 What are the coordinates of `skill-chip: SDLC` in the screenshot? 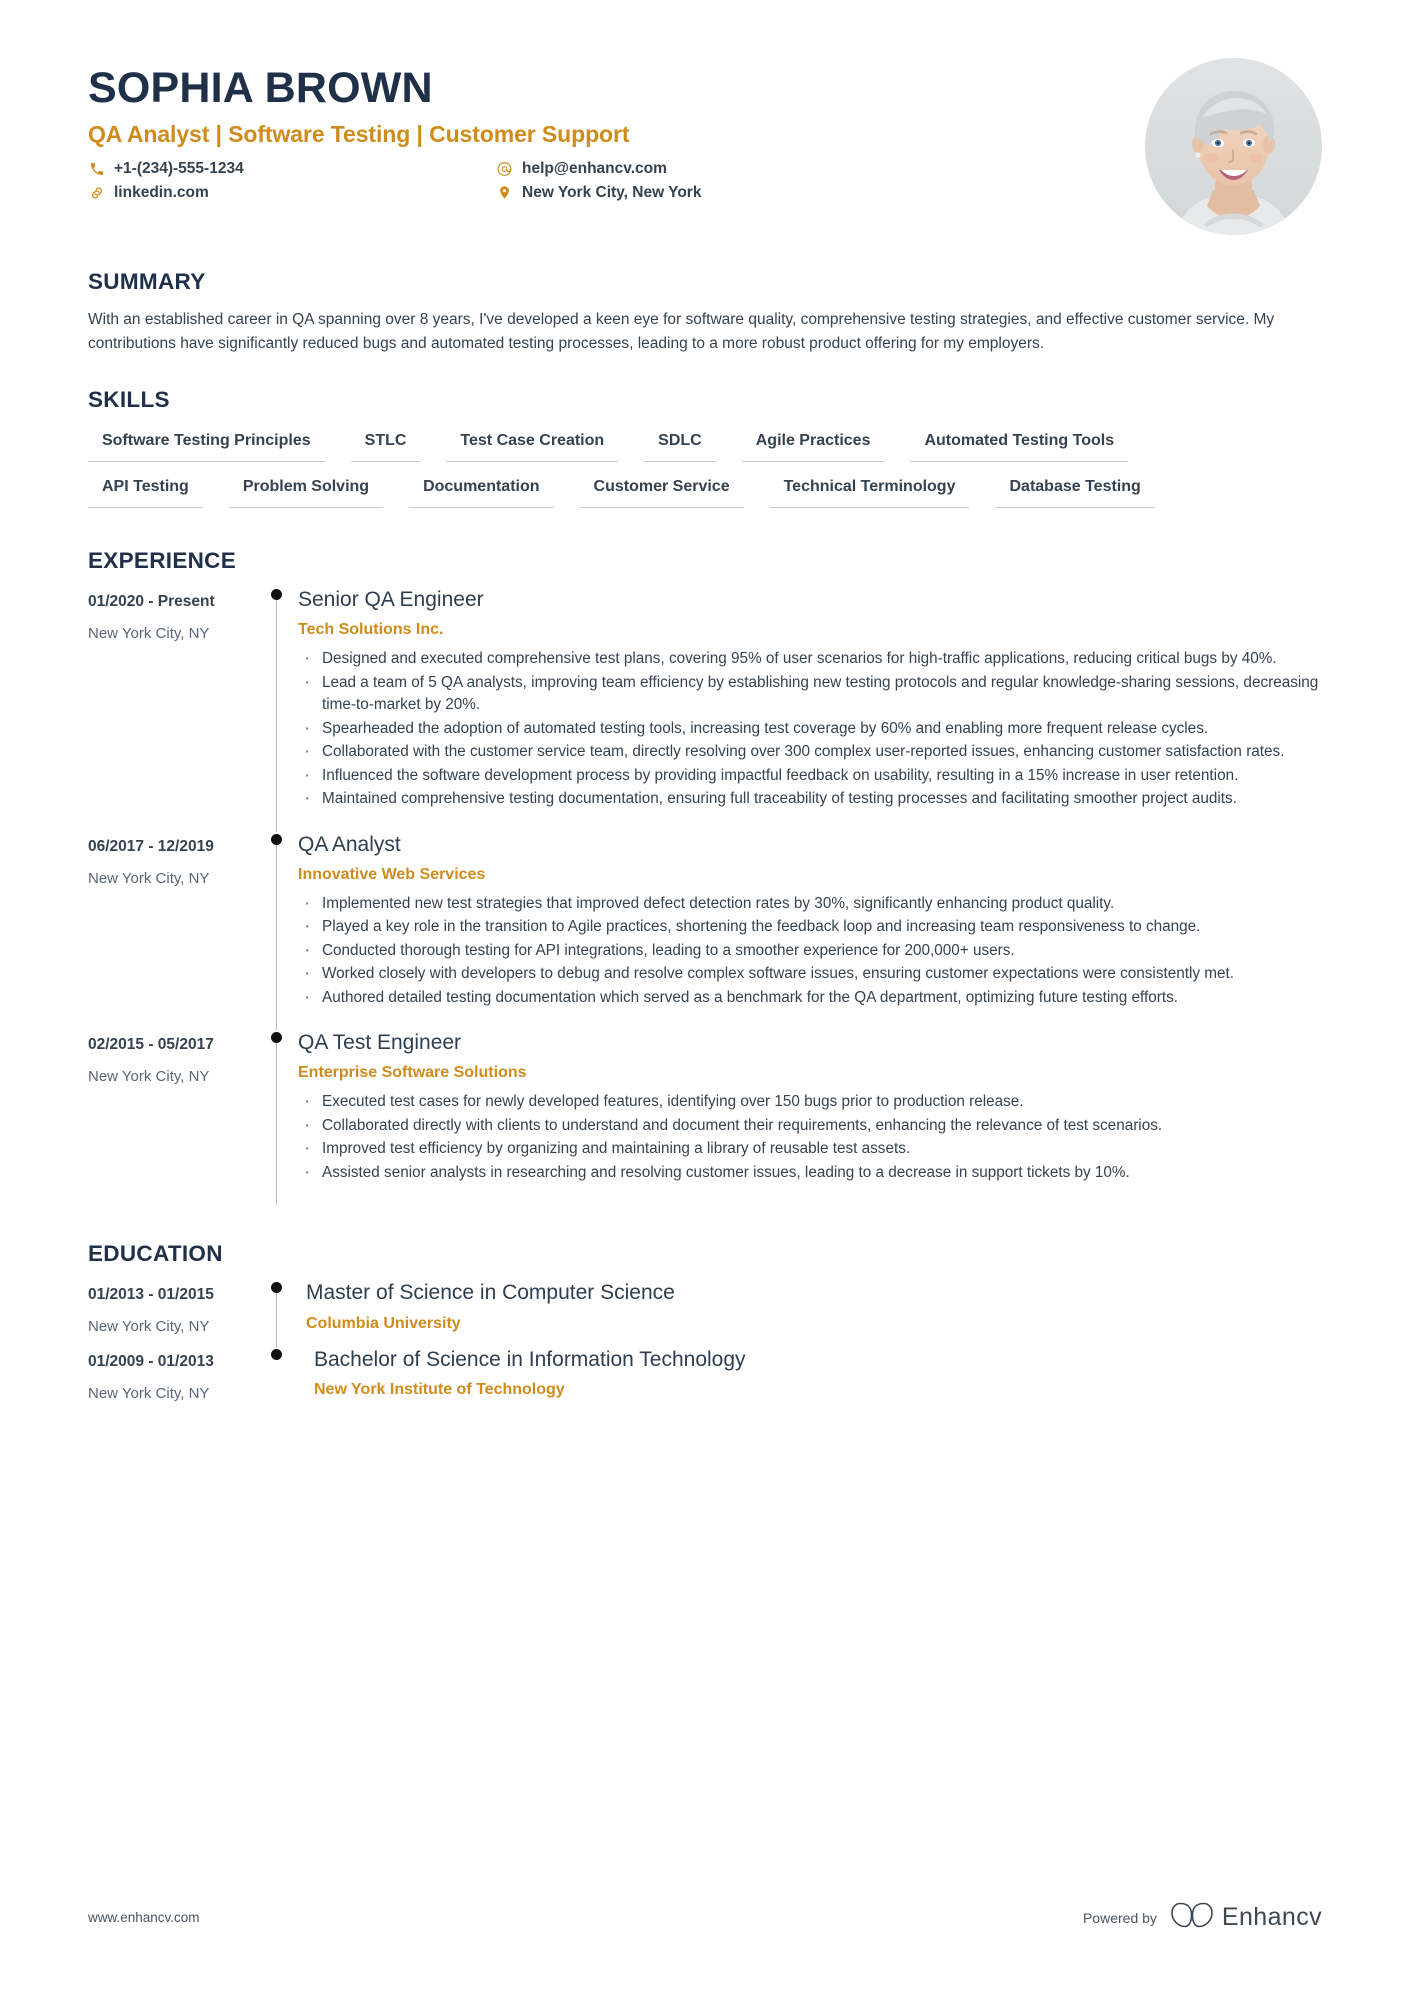 It's located at (680, 444).